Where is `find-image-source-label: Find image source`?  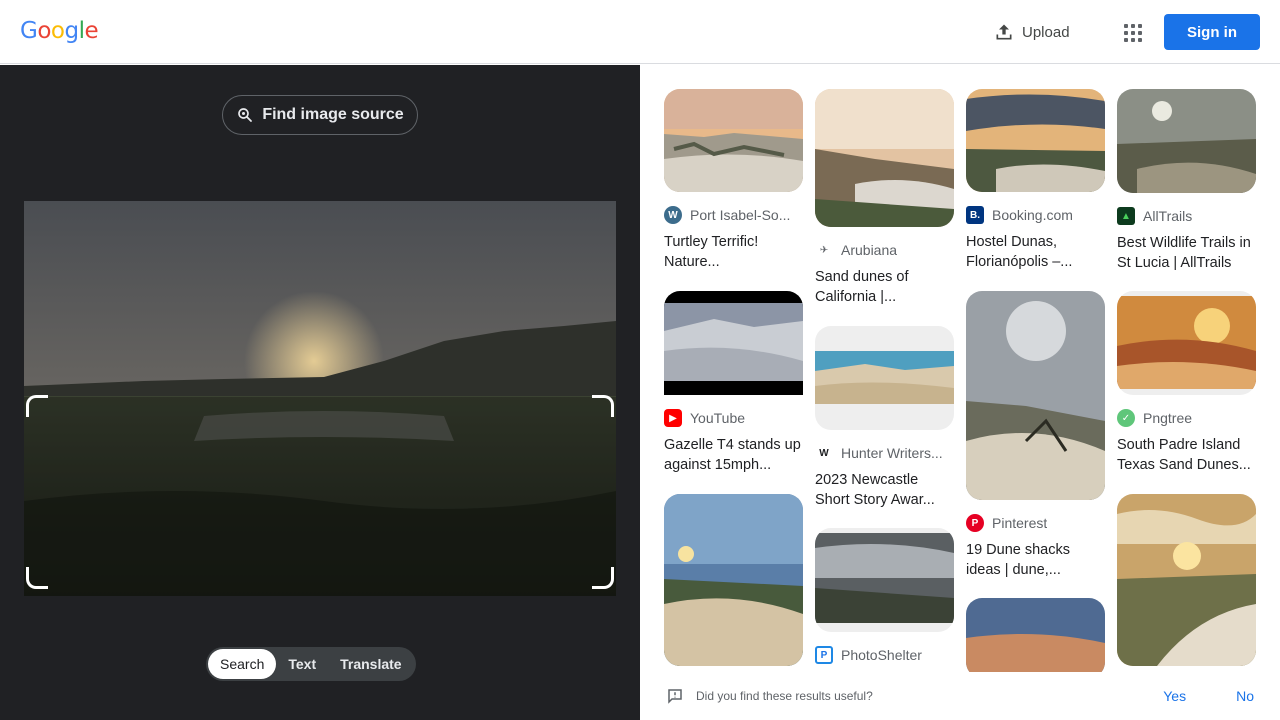 find-image-source-label: Find image source is located at coordinates (333, 114).